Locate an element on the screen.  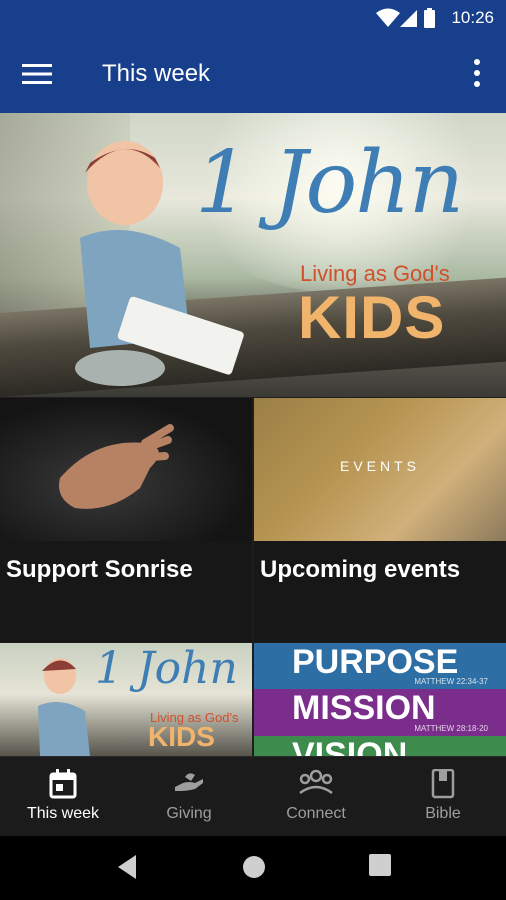
tile-support-image is located at coordinates (126, 469).